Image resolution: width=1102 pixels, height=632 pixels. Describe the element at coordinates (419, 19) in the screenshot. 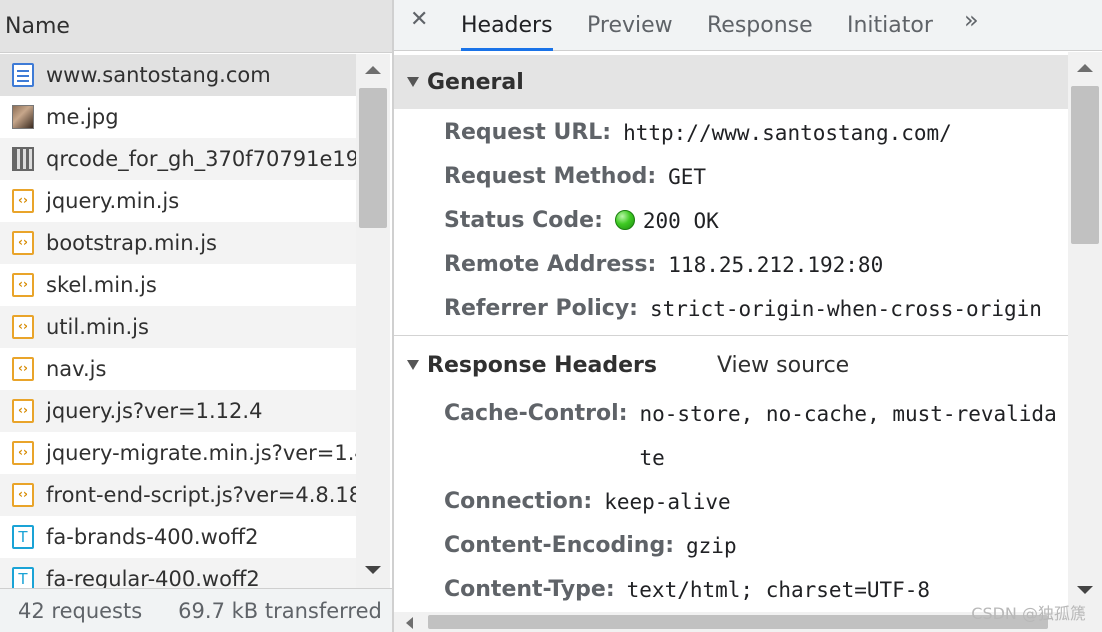

I see `close-icon: ✕` at that location.